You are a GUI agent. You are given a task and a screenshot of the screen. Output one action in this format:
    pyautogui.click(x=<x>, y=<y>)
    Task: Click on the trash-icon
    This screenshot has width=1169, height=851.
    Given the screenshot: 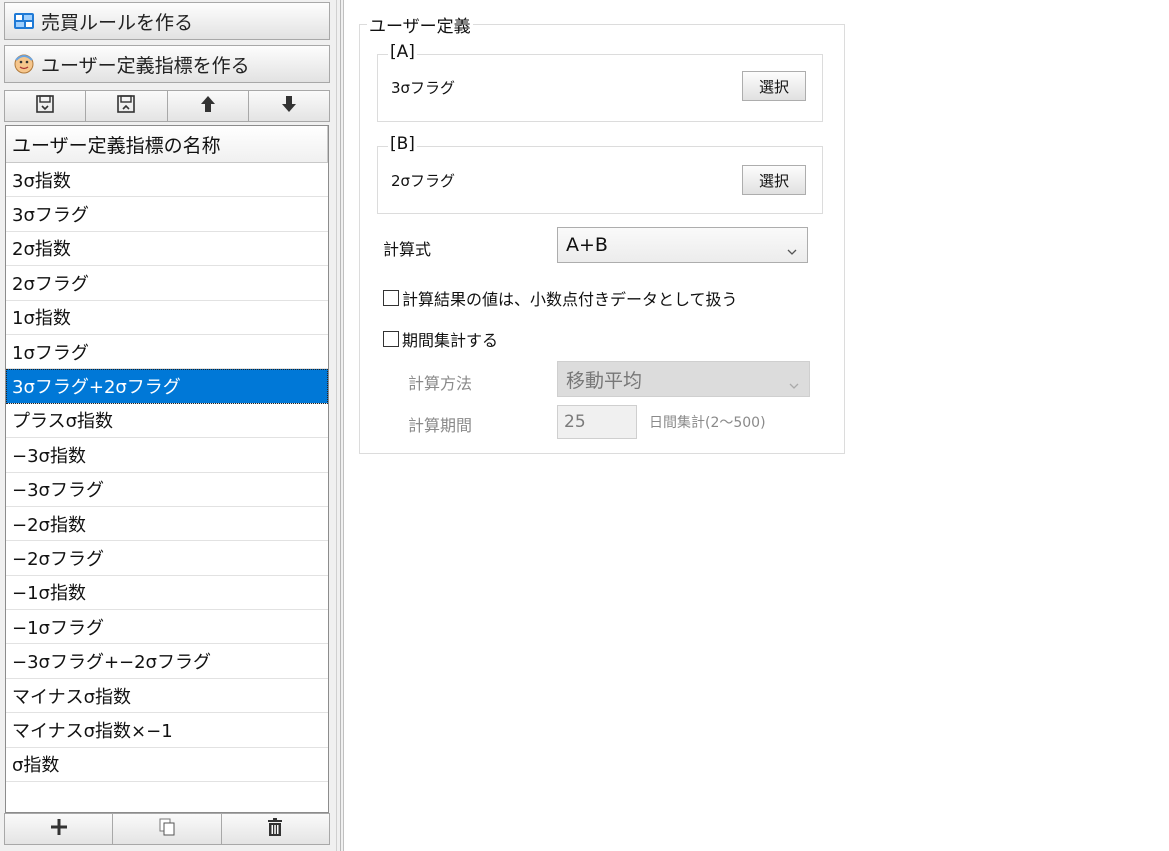 What is the action you would take?
    pyautogui.click(x=275, y=829)
    